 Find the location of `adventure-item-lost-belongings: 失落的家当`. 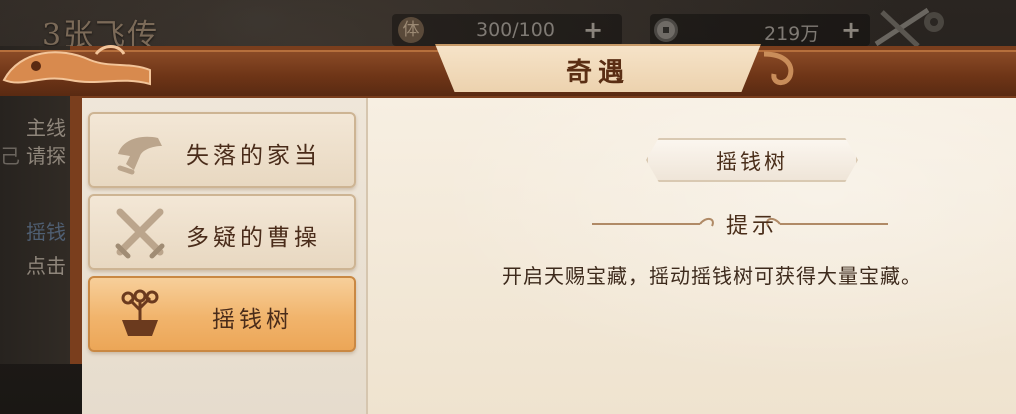

adventure-item-lost-belongings: 失落的家当 is located at coordinates (222, 150).